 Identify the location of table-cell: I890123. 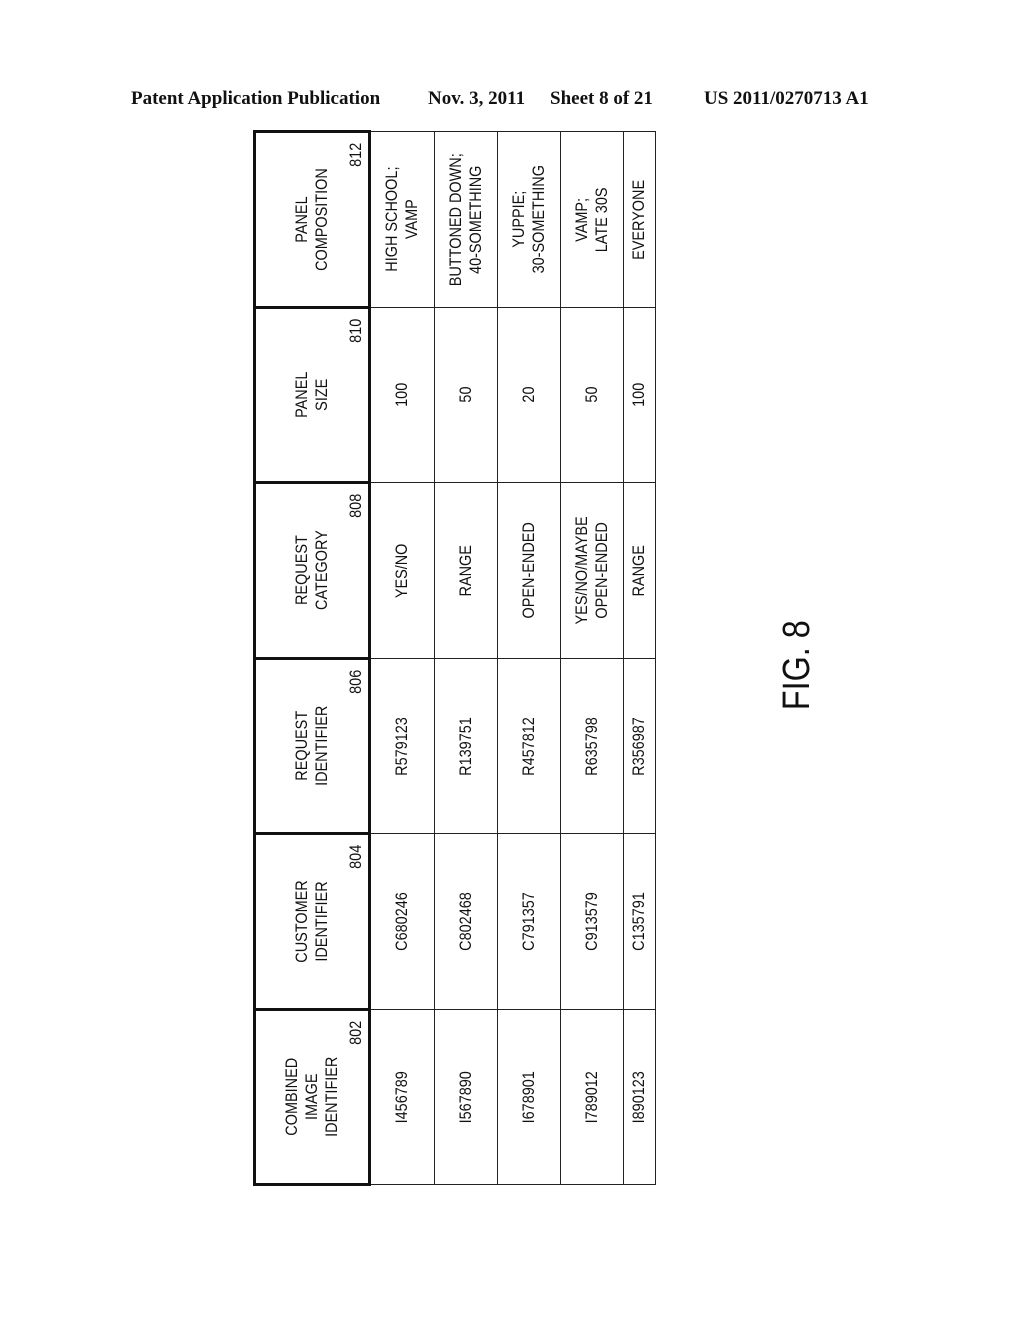
(639, 1097).